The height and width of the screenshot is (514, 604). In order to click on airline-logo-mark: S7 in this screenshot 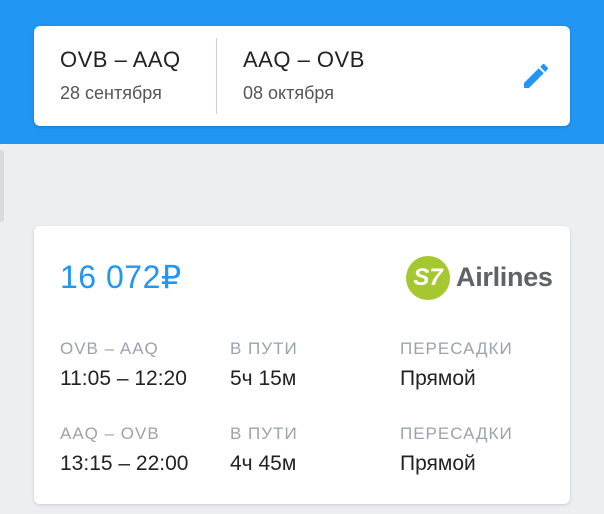, I will do `click(428, 278)`.